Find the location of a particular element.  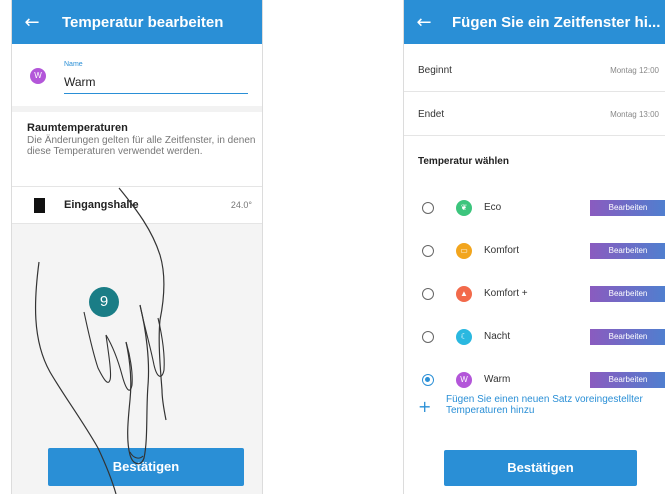

option-eco: ❦ Eco Bearbeiten is located at coordinates (534, 210).